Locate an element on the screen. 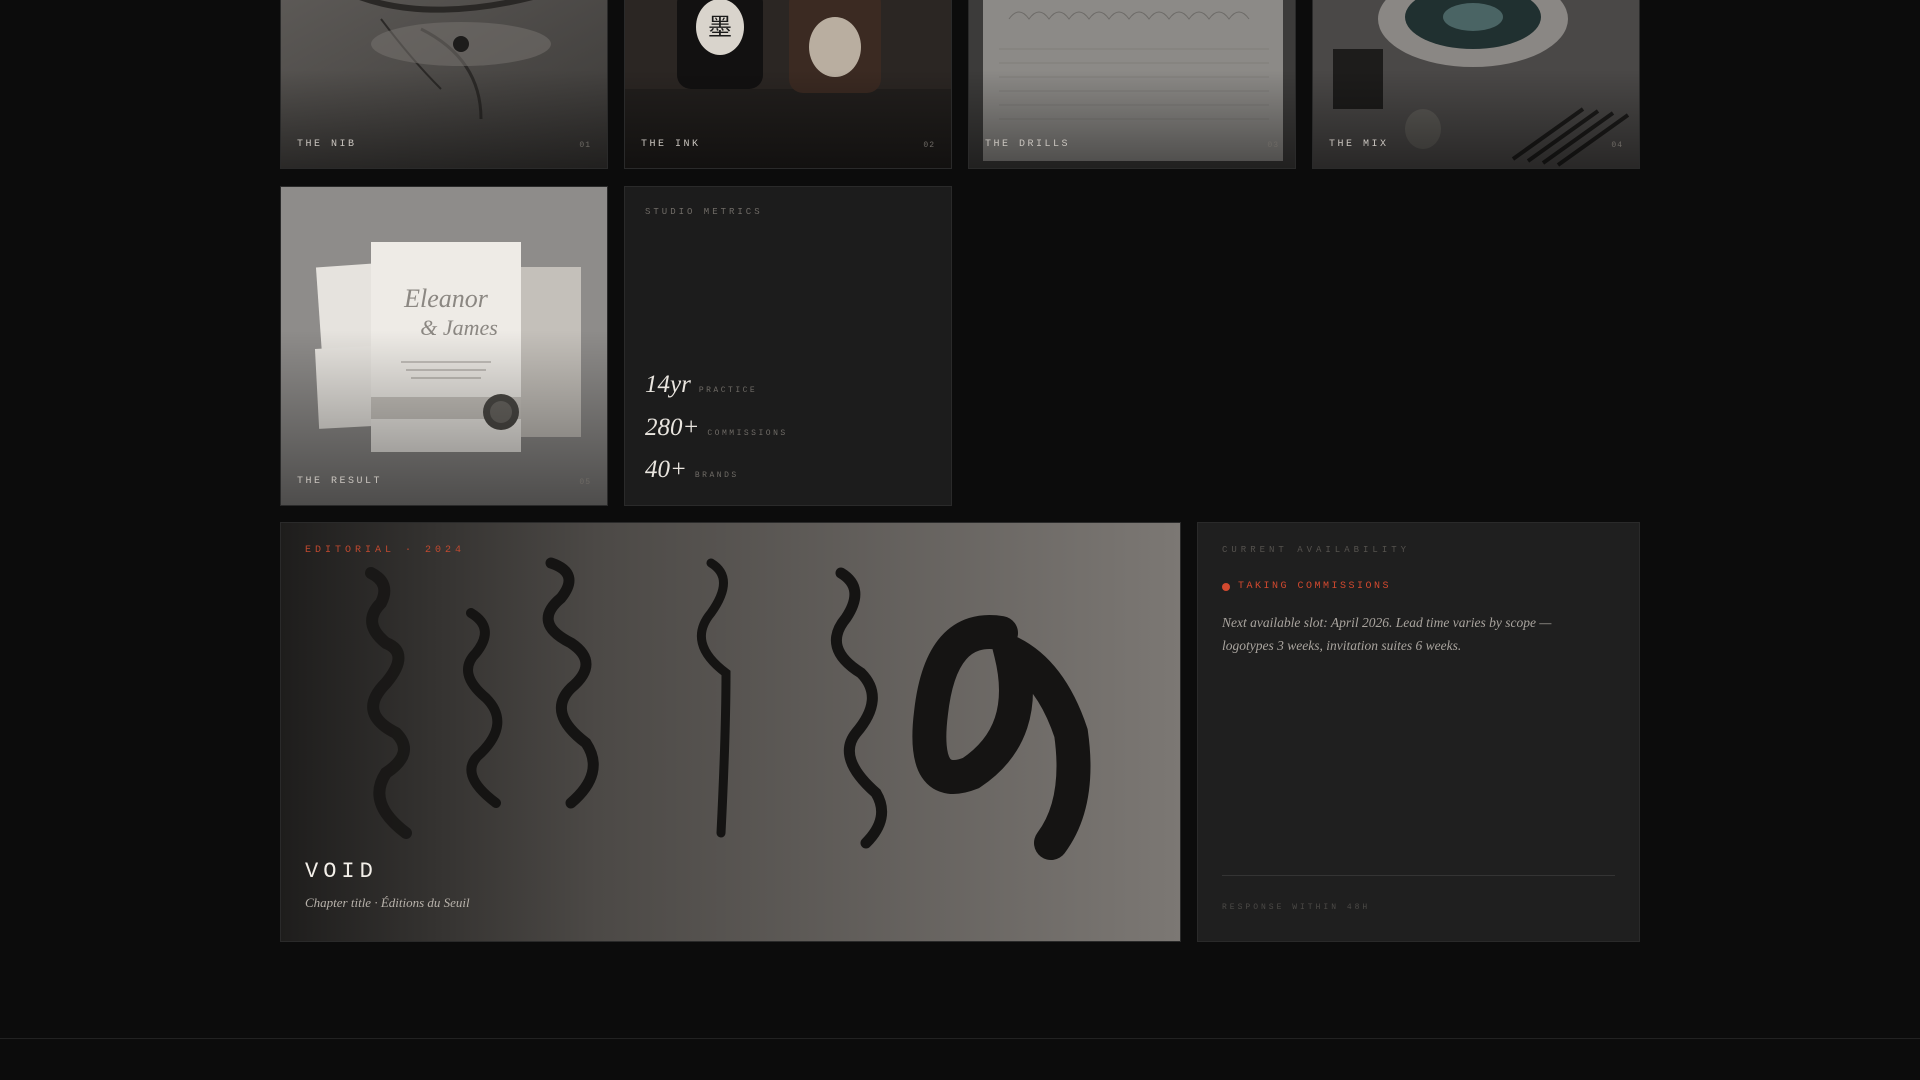  tile-index: 04 is located at coordinates (1617, 145).